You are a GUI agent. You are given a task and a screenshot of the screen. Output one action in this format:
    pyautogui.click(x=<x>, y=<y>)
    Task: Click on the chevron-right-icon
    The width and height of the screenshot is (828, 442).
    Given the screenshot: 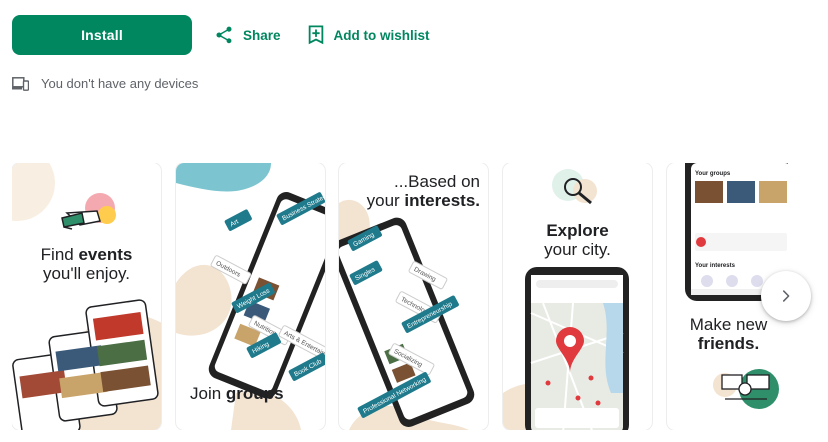 What is the action you would take?
    pyautogui.click(x=786, y=296)
    